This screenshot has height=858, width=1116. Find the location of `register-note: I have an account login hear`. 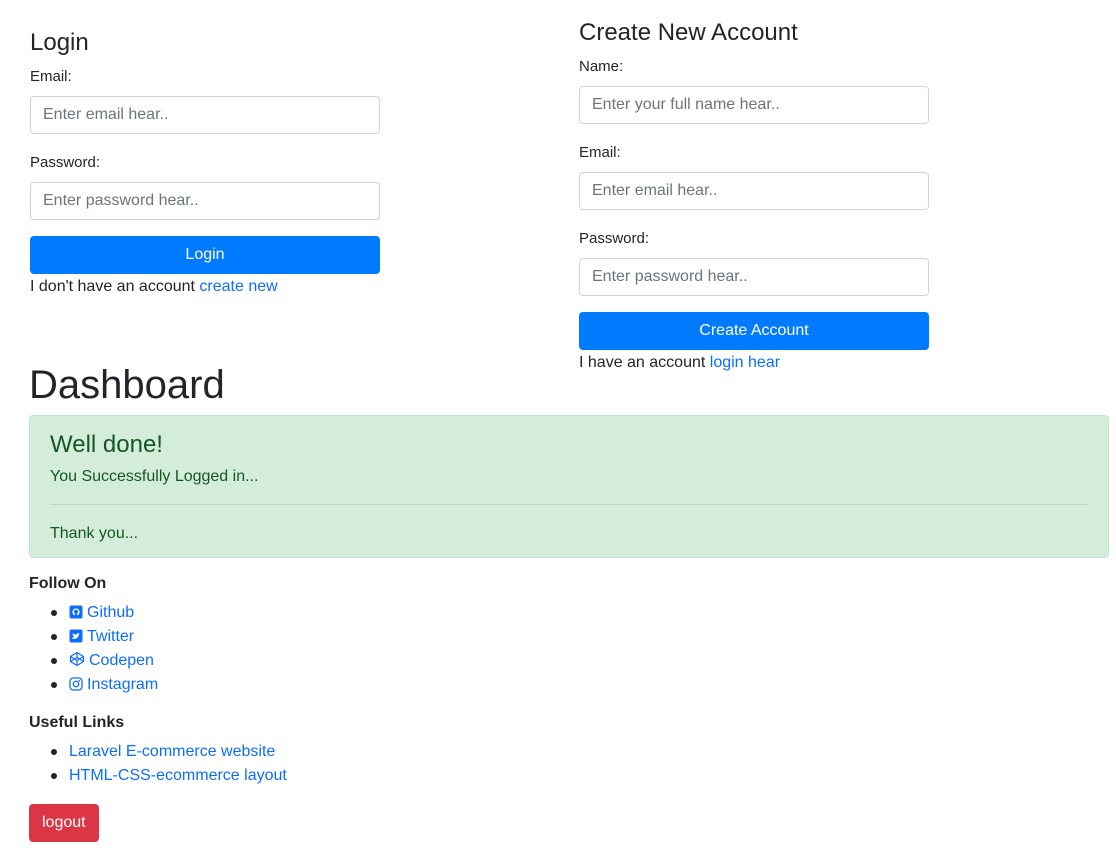

register-note: I have an account login hear is located at coordinates (679, 363).